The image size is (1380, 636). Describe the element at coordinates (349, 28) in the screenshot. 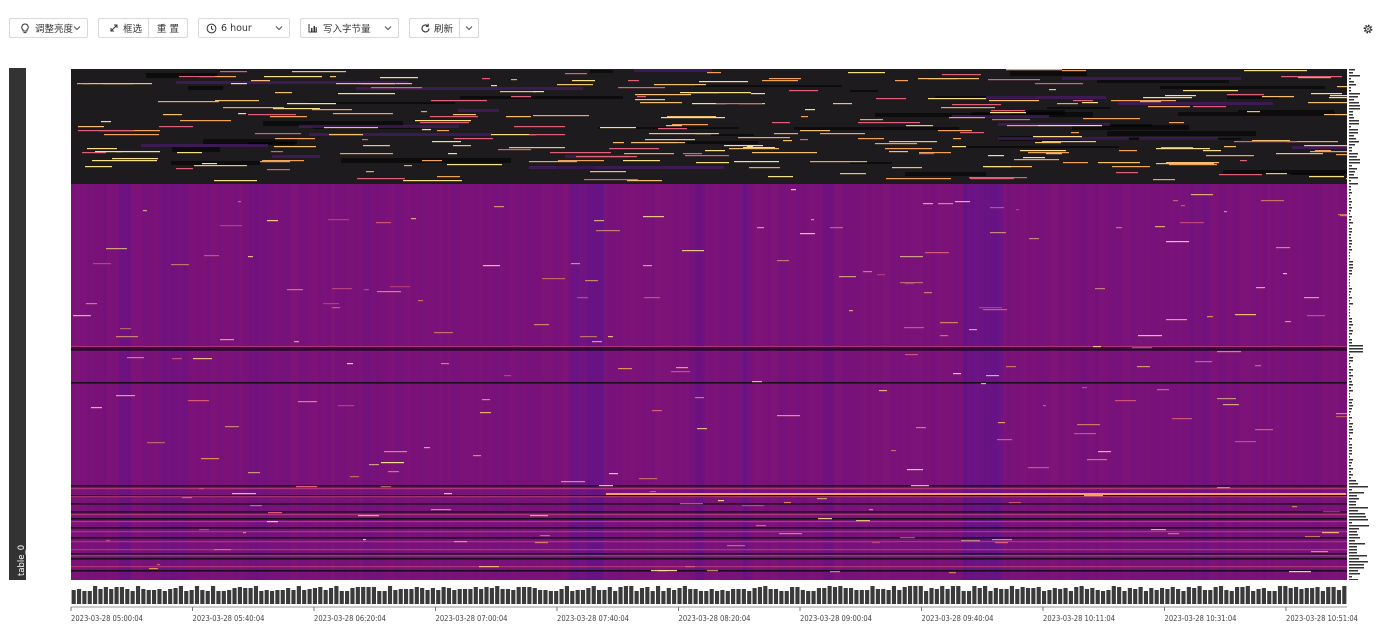

I see `metric-dropdown: 写入字节量` at that location.